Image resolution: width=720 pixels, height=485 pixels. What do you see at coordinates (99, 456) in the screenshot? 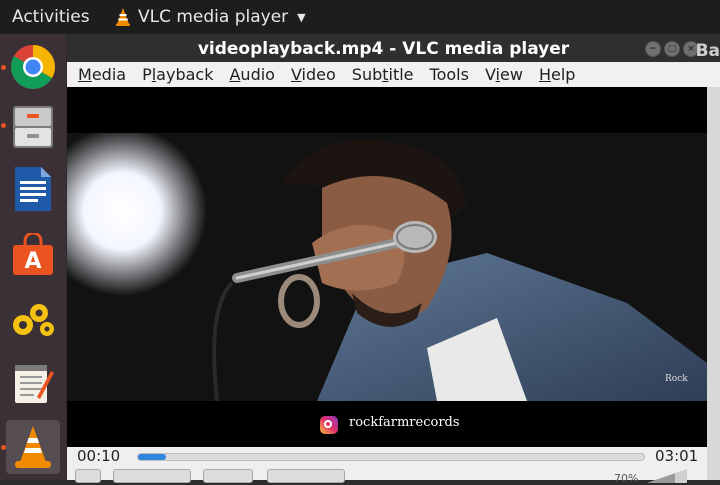
I see `elapsed-time: 00:10` at bounding box center [99, 456].